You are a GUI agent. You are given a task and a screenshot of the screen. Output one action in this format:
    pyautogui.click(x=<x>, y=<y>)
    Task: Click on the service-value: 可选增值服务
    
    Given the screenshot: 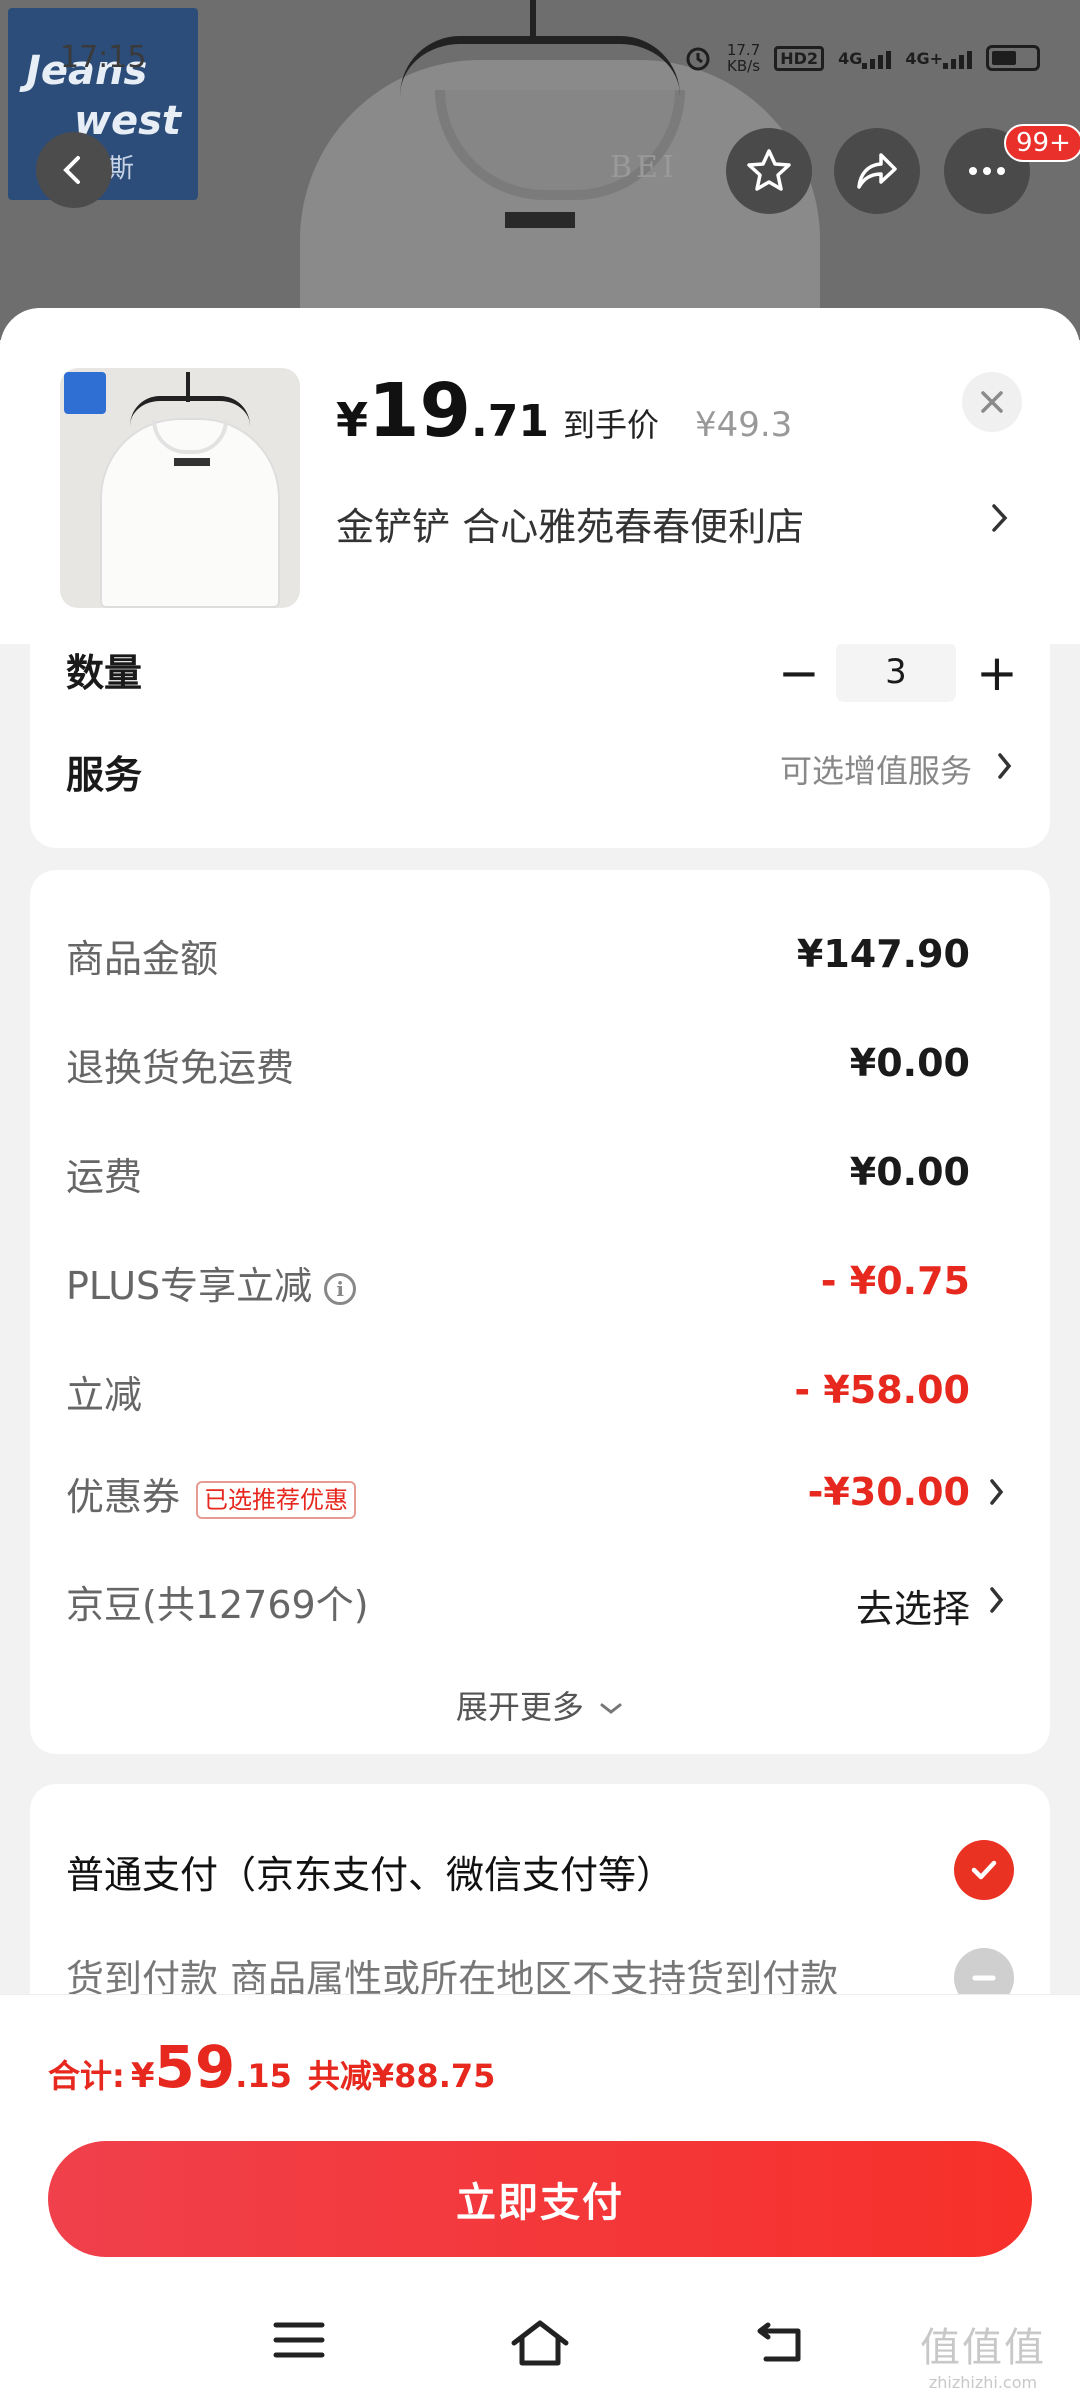 What is the action you would take?
    pyautogui.click(x=876, y=769)
    